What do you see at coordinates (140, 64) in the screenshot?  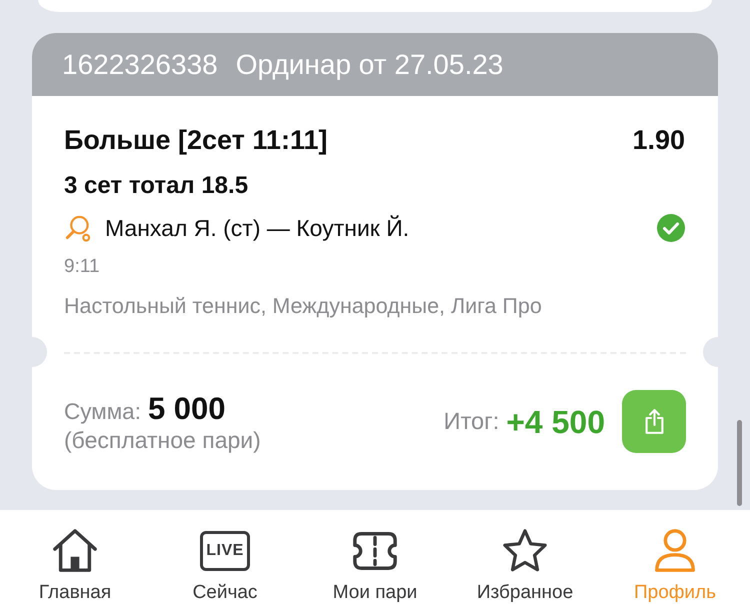 I see `bet-number: 1622326338` at bounding box center [140, 64].